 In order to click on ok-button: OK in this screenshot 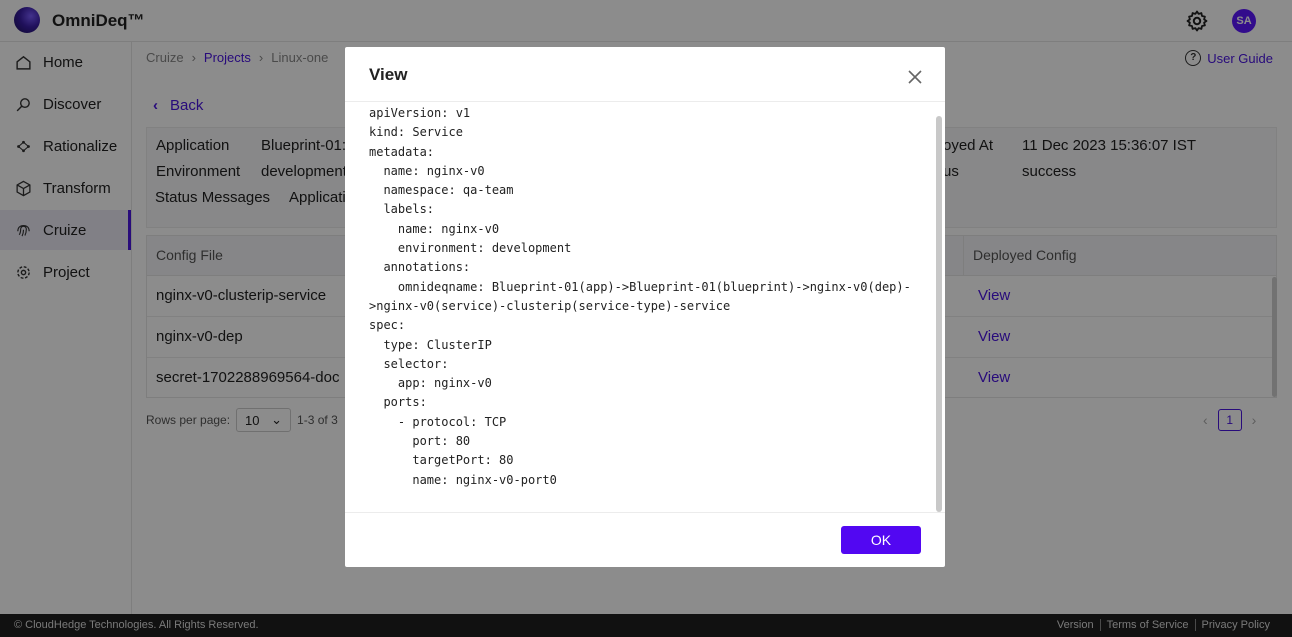, I will do `click(881, 540)`.